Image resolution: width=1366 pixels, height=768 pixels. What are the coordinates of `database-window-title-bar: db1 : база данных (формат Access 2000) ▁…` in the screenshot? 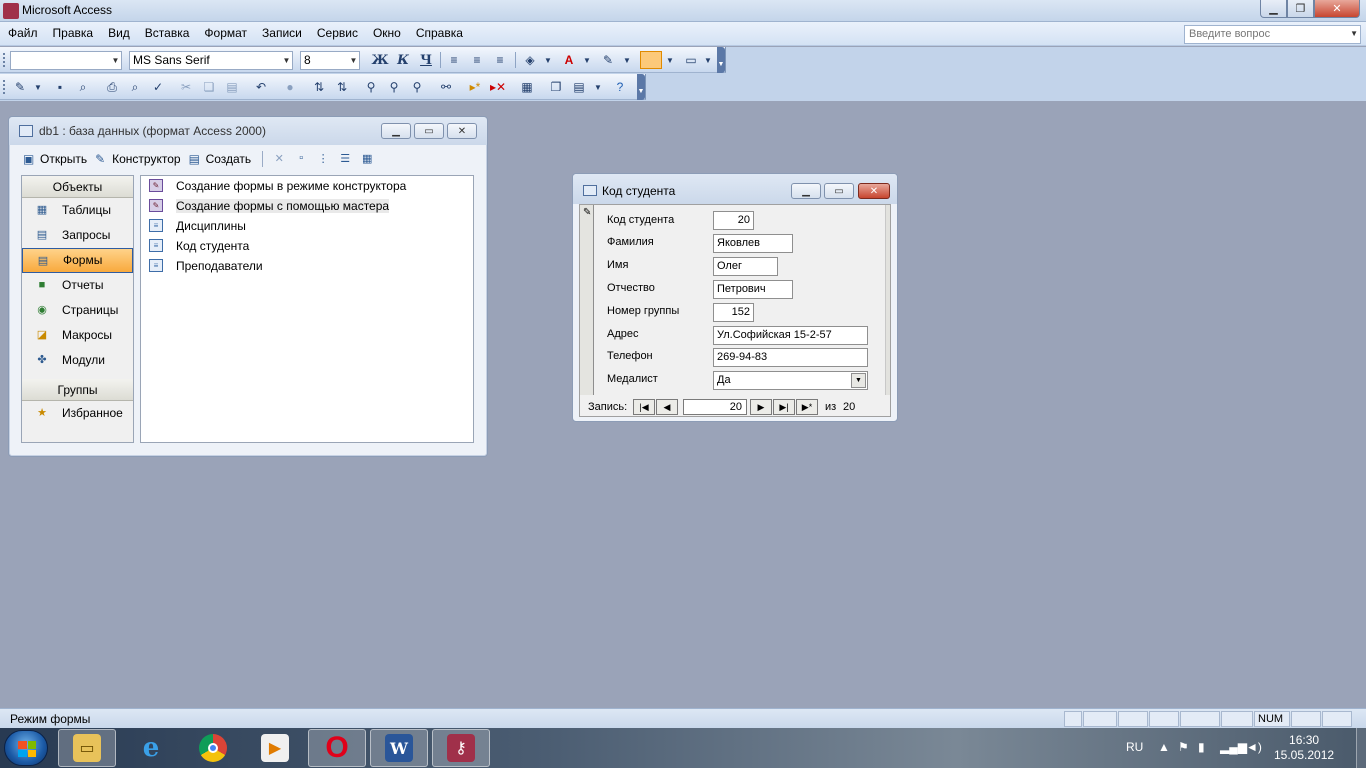 It's located at (248, 131).